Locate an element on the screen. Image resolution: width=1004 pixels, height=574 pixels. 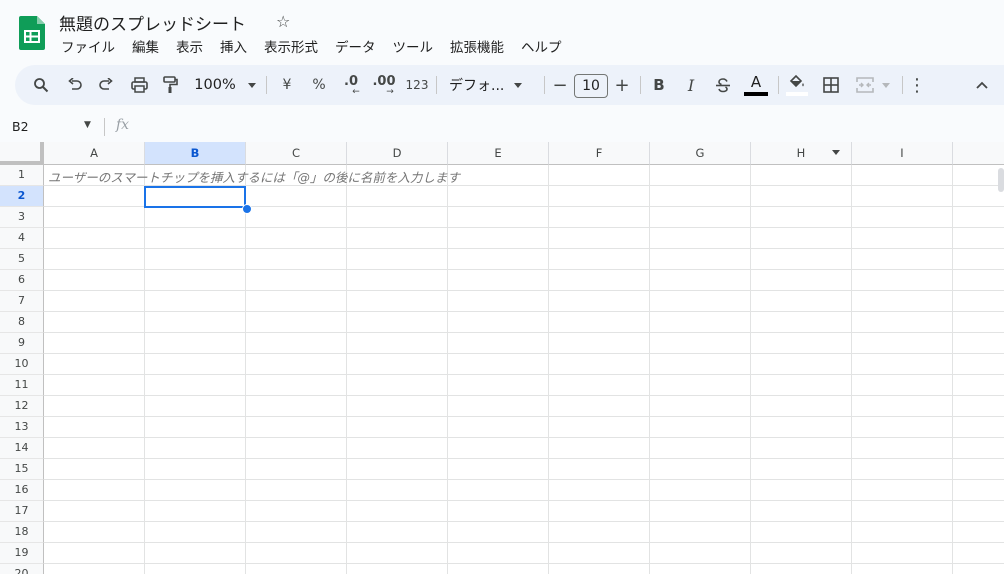
column-menu-chevron-icon is located at coordinates (836, 152).